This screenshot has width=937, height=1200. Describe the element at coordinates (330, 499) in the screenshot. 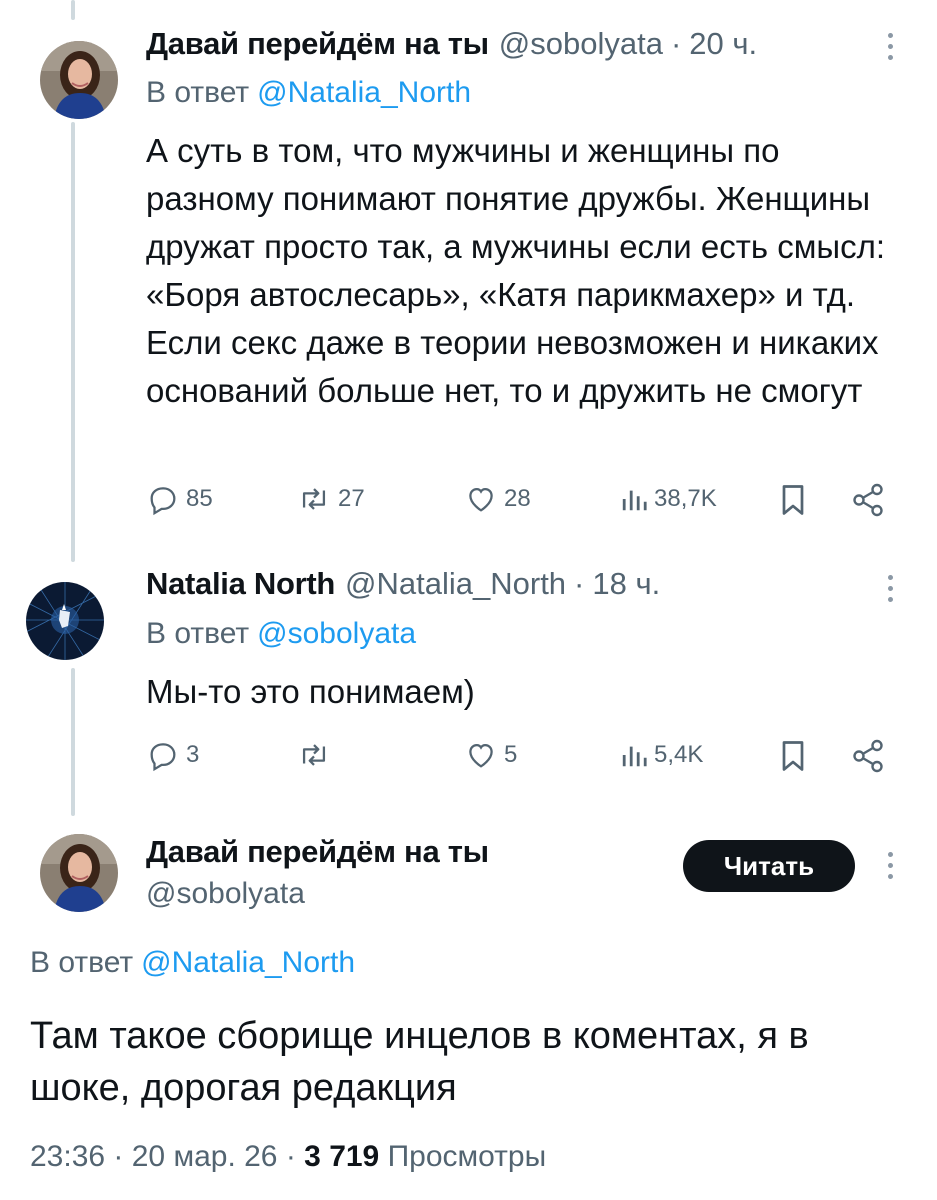

I see `repost-button: 27` at that location.